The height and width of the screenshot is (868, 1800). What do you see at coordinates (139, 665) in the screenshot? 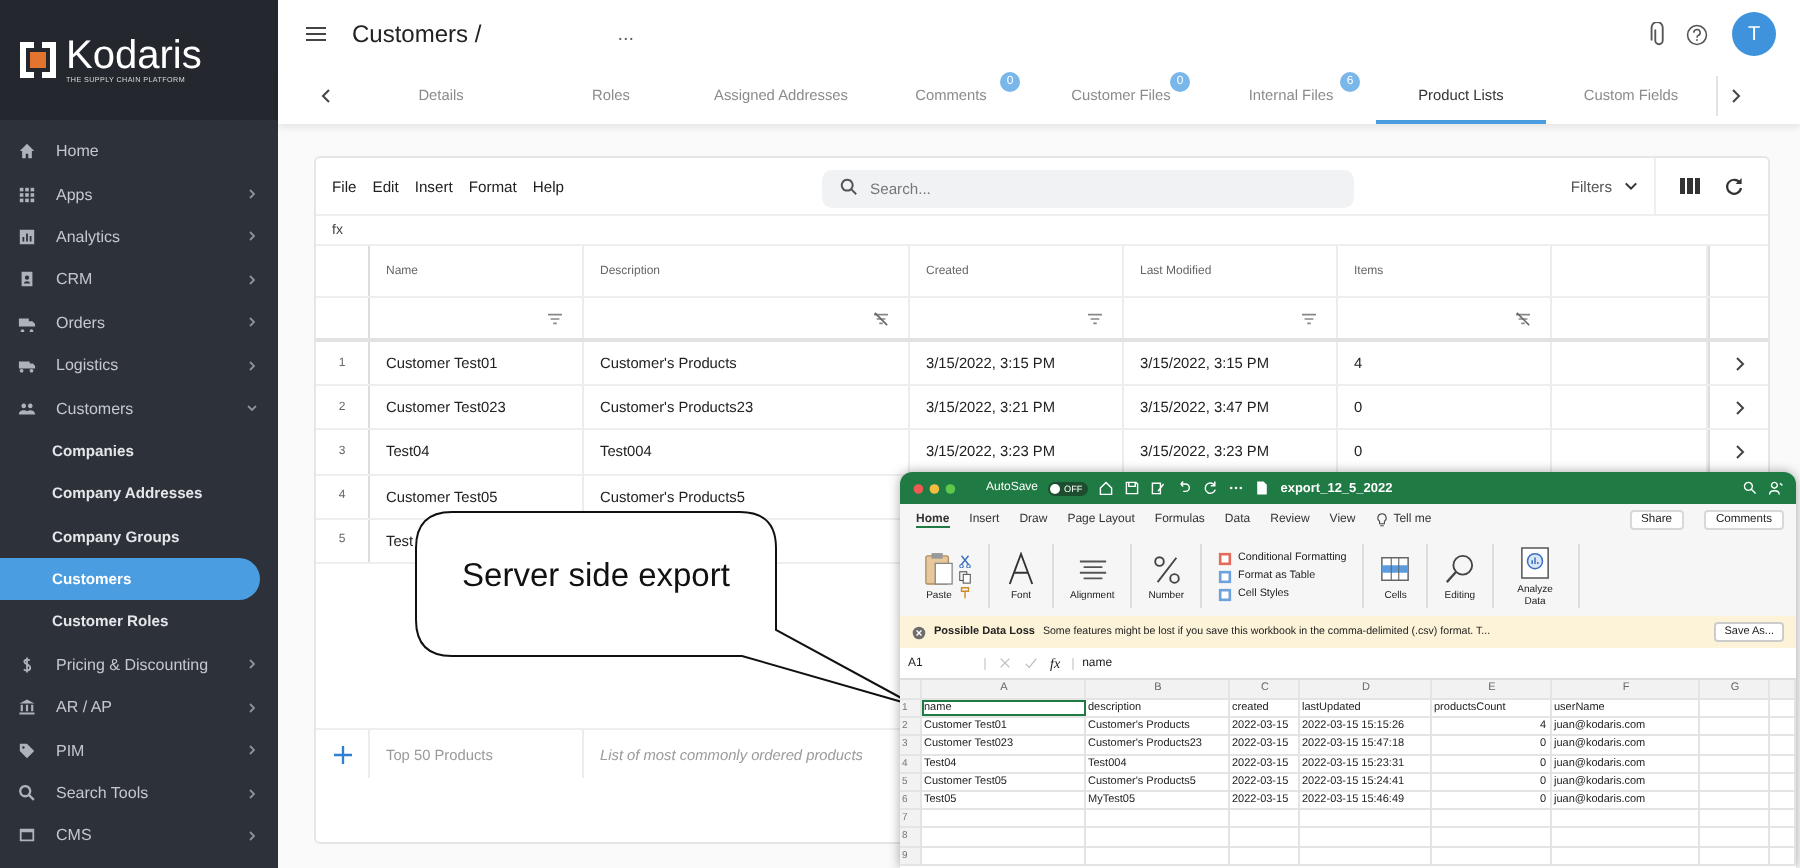
I see `nav-item: Pricing & Discounting` at bounding box center [139, 665].